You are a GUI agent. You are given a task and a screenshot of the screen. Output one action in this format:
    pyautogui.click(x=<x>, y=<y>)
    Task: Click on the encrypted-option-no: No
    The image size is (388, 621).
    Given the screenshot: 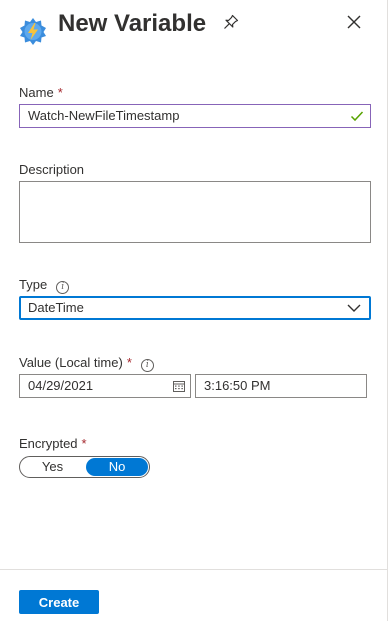 What is the action you would take?
    pyautogui.click(x=117, y=467)
    